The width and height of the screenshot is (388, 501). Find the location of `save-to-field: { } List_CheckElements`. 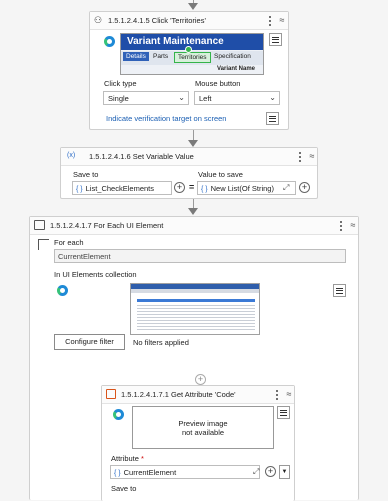

save-to-field: { } List_CheckElements is located at coordinates (122, 188).